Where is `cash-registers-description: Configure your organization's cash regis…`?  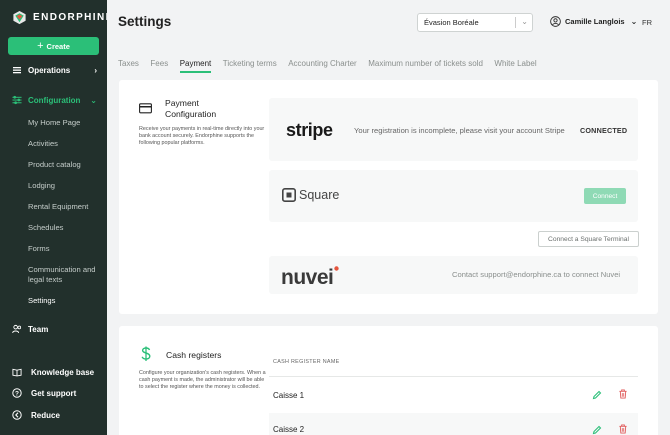
cash-registers-description: Configure your organization's cash regis… is located at coordinates (202, 380).